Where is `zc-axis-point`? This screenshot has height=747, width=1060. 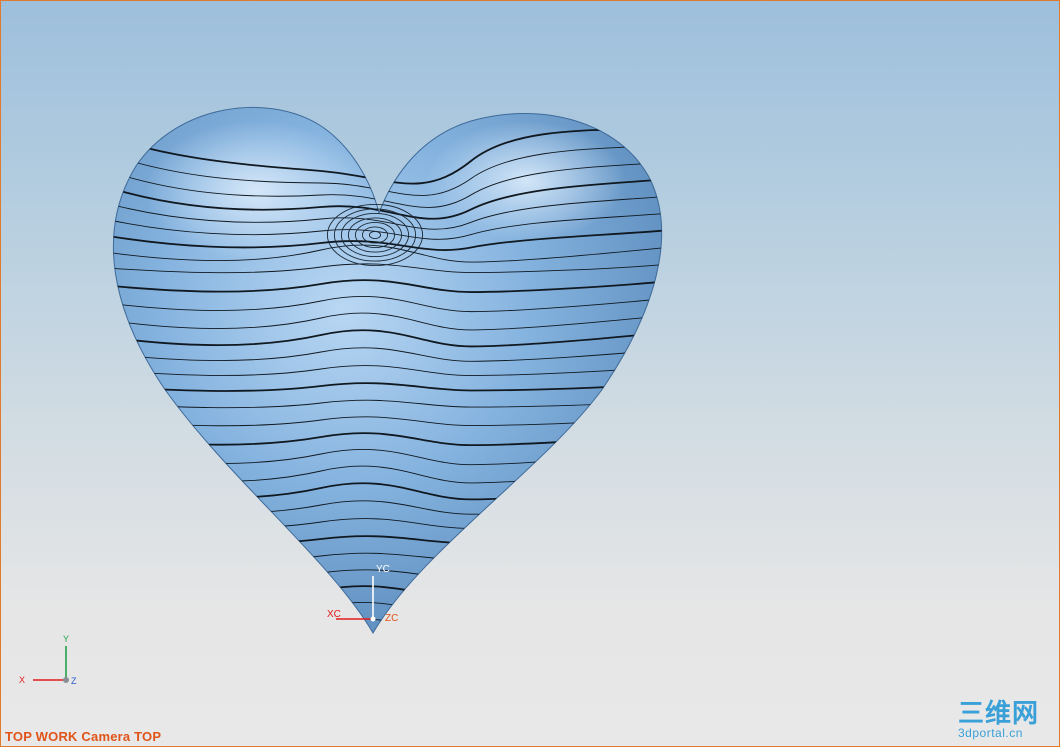 zc-axis-point is located at coordinates (373, 619).